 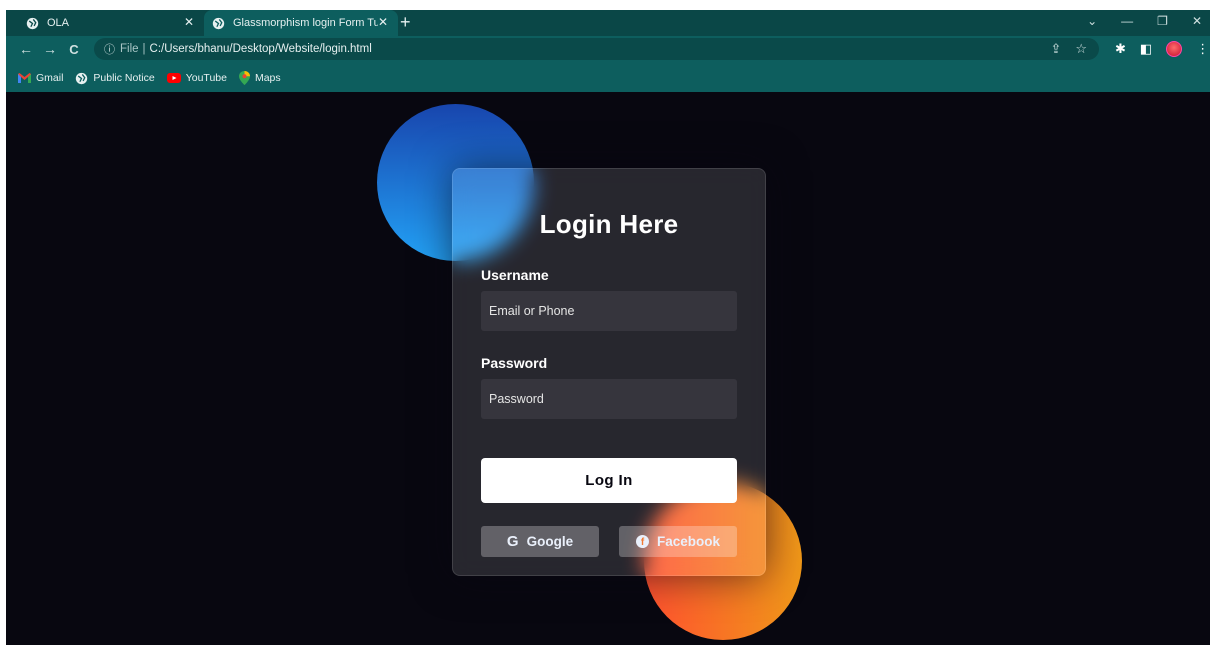 I want to click on youtube-icon, so click(x=173, y=78).